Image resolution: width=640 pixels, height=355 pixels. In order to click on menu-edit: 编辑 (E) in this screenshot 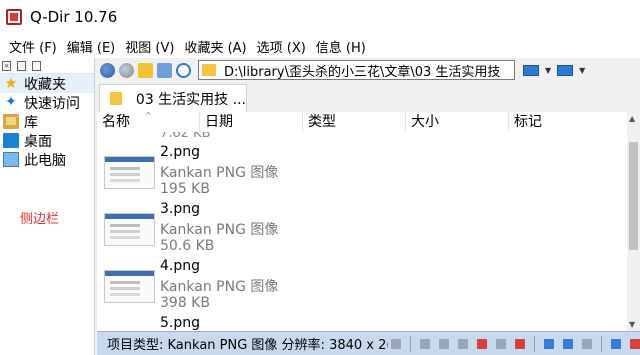, I will do `click(91, 46)`.